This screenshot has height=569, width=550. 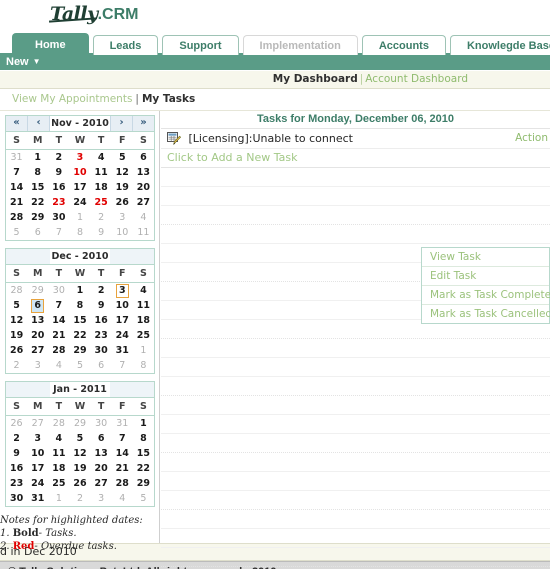 I want to click on add-new-task-link: Click to Add a New Task, so click(x=232, y=157).